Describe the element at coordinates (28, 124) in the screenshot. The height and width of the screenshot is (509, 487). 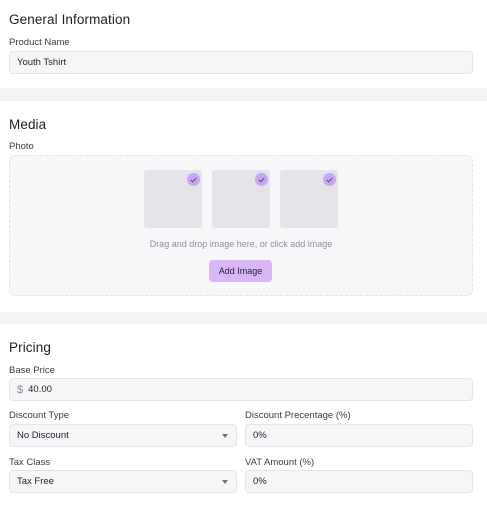
I see `media-title: Media` at that location.